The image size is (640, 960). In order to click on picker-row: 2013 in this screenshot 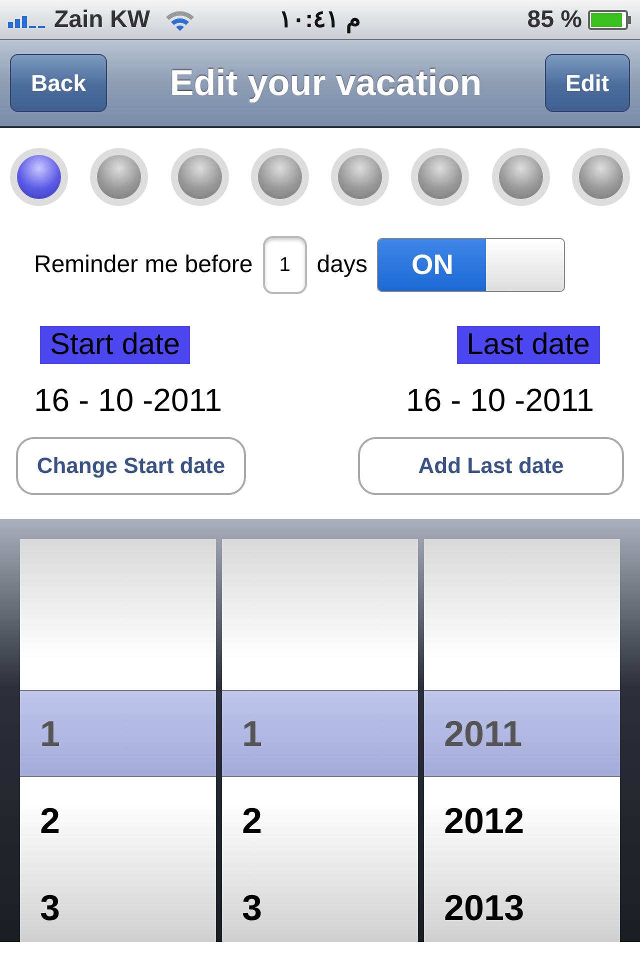, I will do `click(522, 903)`.